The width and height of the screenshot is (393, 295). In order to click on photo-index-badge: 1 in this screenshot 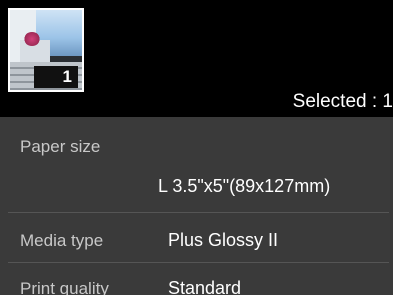, I will do `click(56, 77)`.